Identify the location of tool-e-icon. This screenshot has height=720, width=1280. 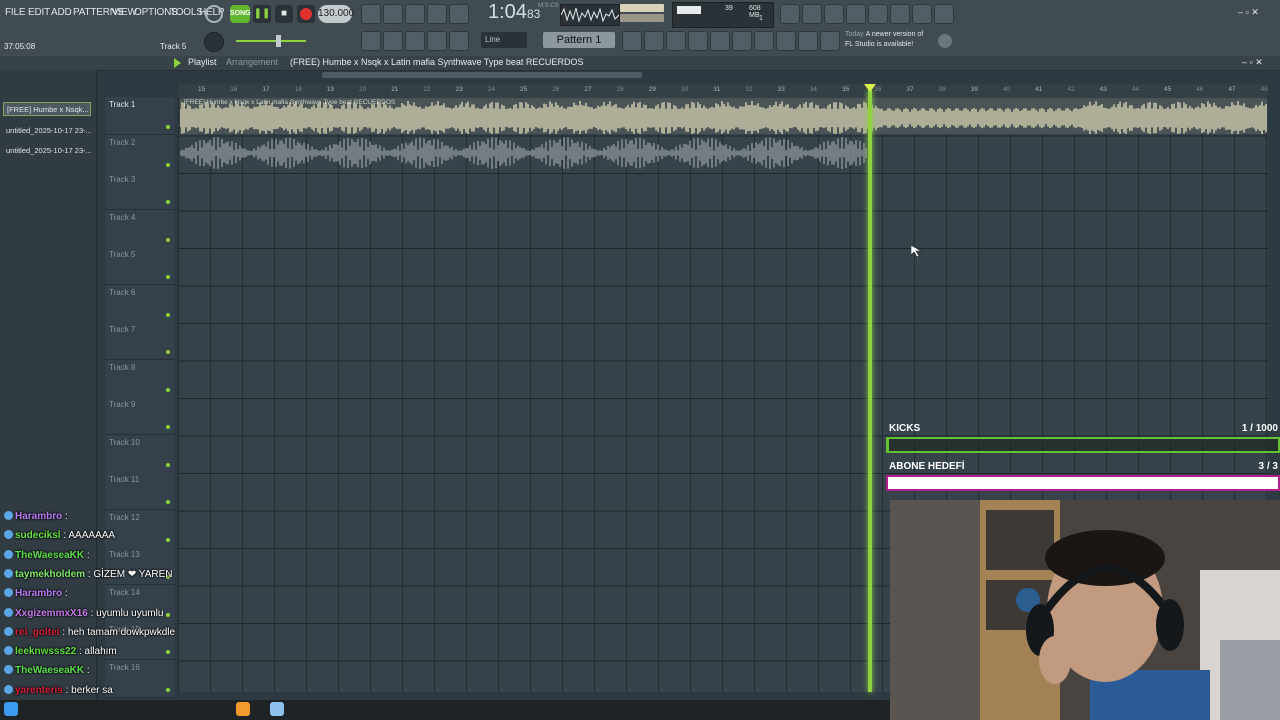
(459, 14).